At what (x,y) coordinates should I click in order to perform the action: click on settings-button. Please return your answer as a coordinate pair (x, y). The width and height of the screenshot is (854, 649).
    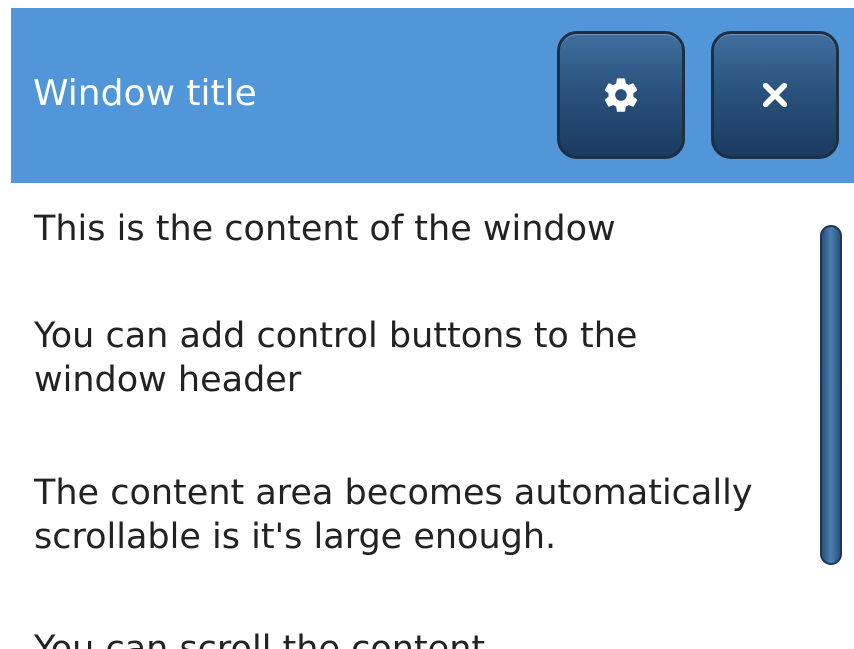
    Looking at the image, I should click on (621, 95).